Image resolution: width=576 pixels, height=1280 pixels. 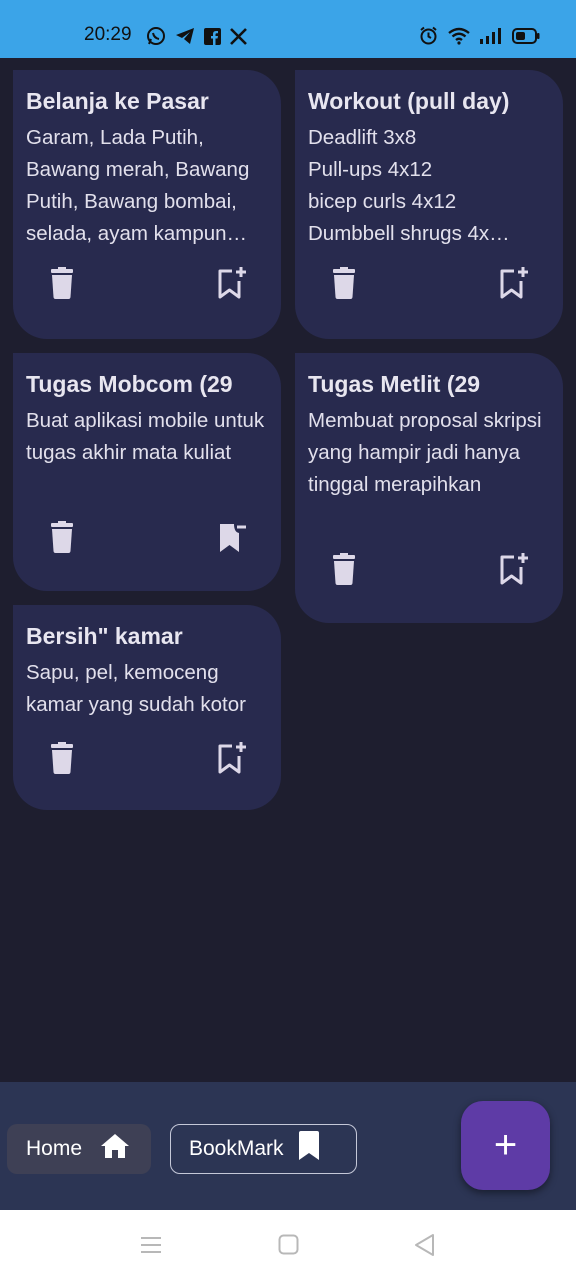 I want to click on status-bar: 20:29, so click(x=288, y=29).